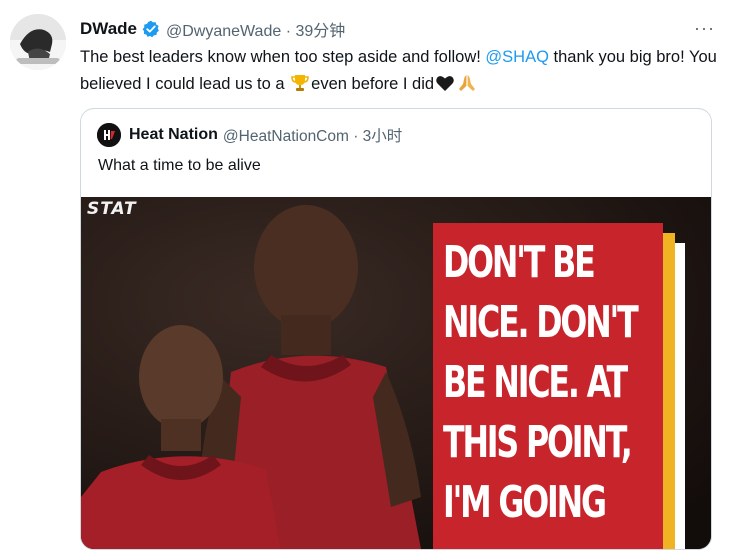  Describe the element at coordinates (179, 165) in the screenshot. I see `quoted-tweet-text: What a time to be alive` at that location.